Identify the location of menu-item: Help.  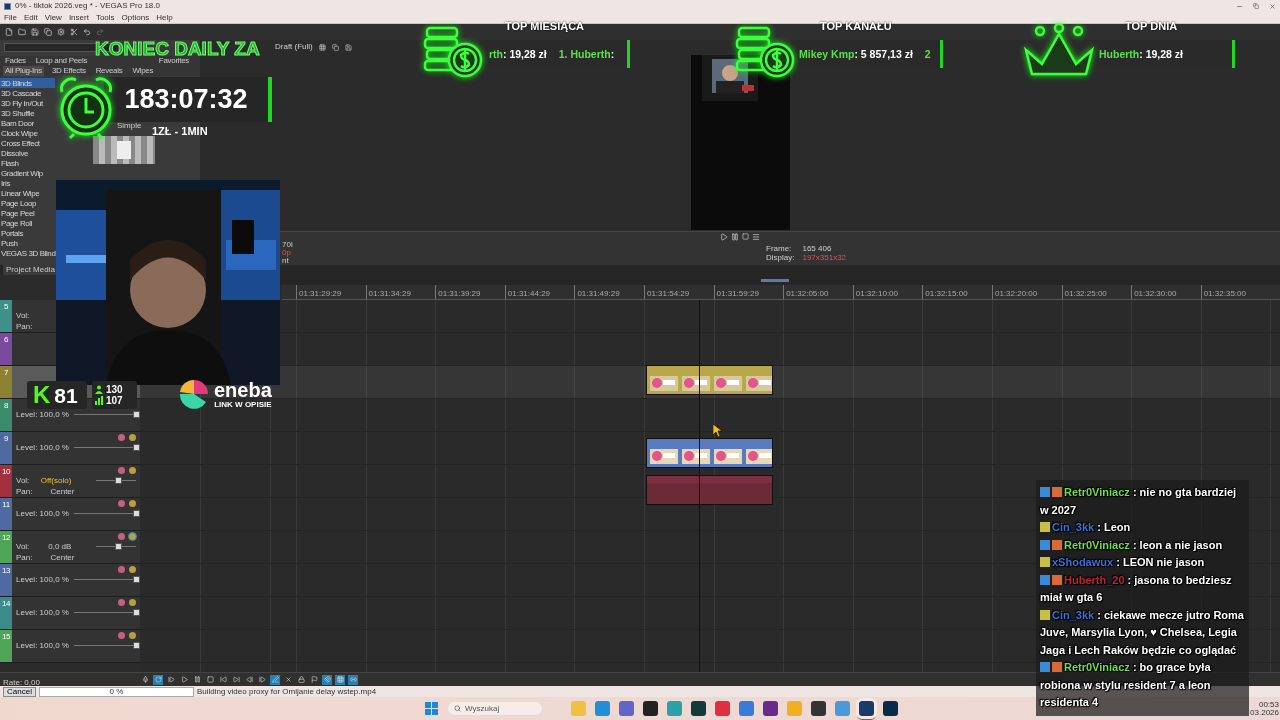
(164, 17).